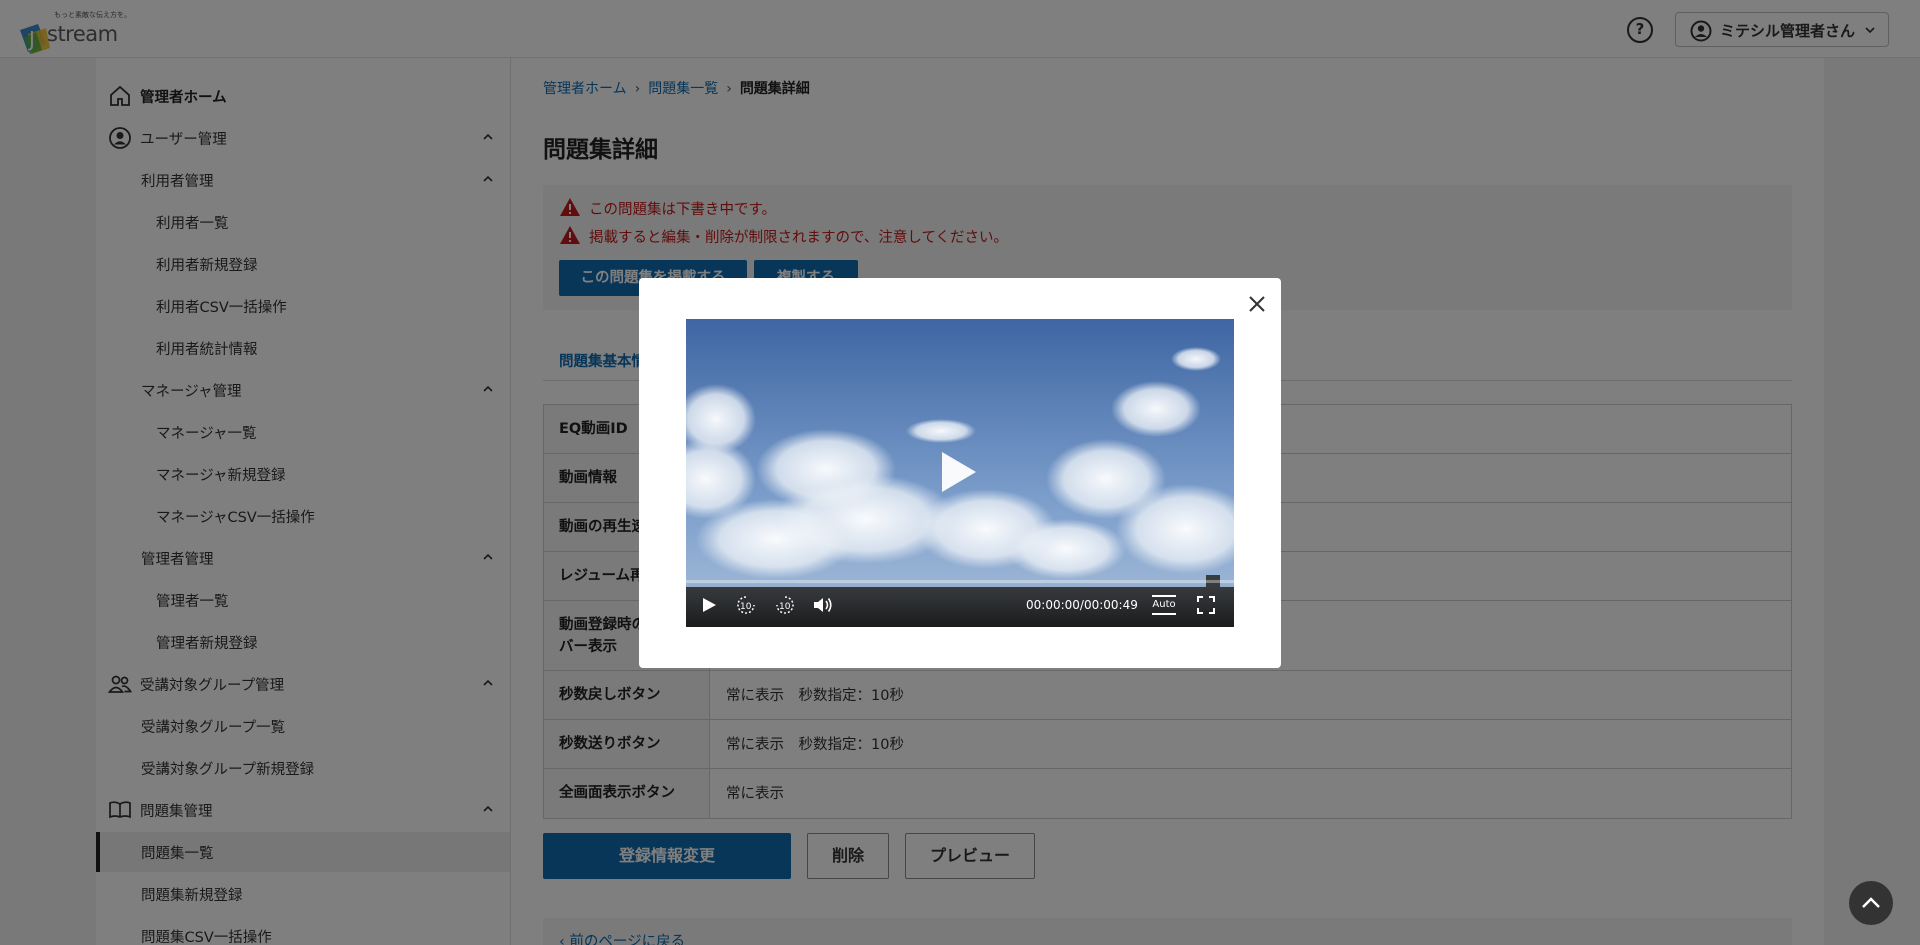  I want to click on scroll-top-button, so click(1871, 903).